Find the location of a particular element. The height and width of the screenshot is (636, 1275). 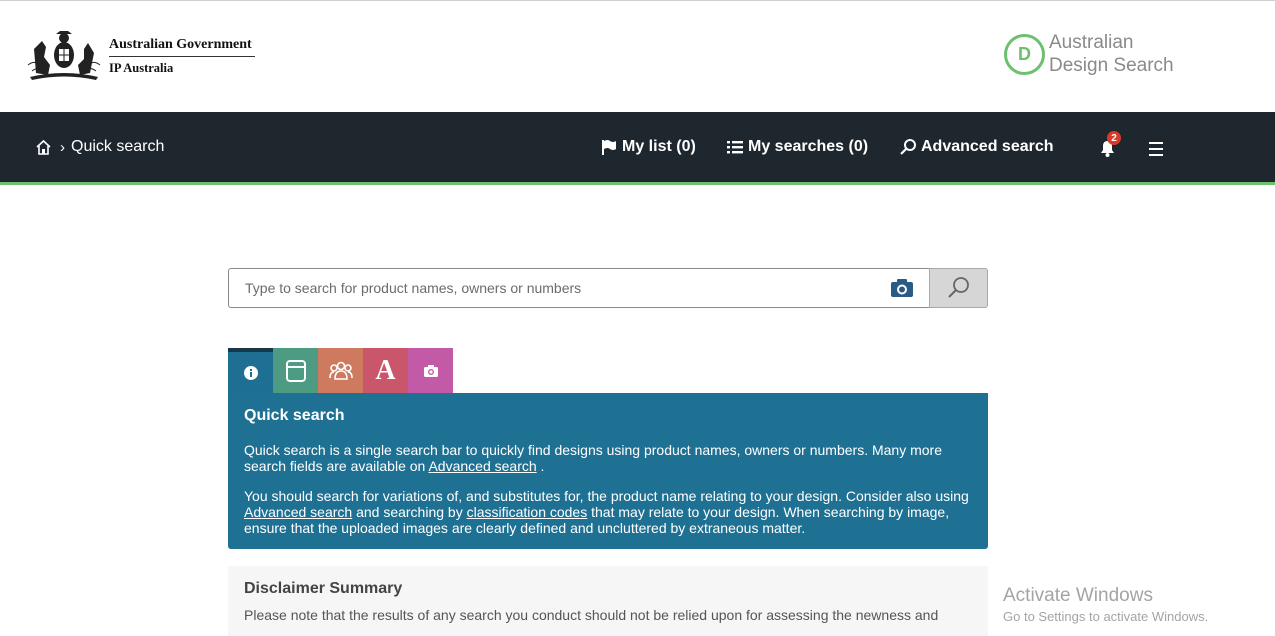

my-searches-label: My searches (0) is located at coordinates (808, 146).